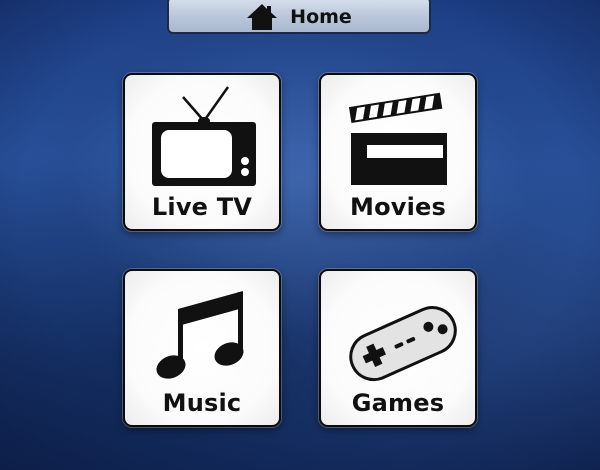 The image size is (600, 470). I want to click on music-tile: Music, so click(202, 348).